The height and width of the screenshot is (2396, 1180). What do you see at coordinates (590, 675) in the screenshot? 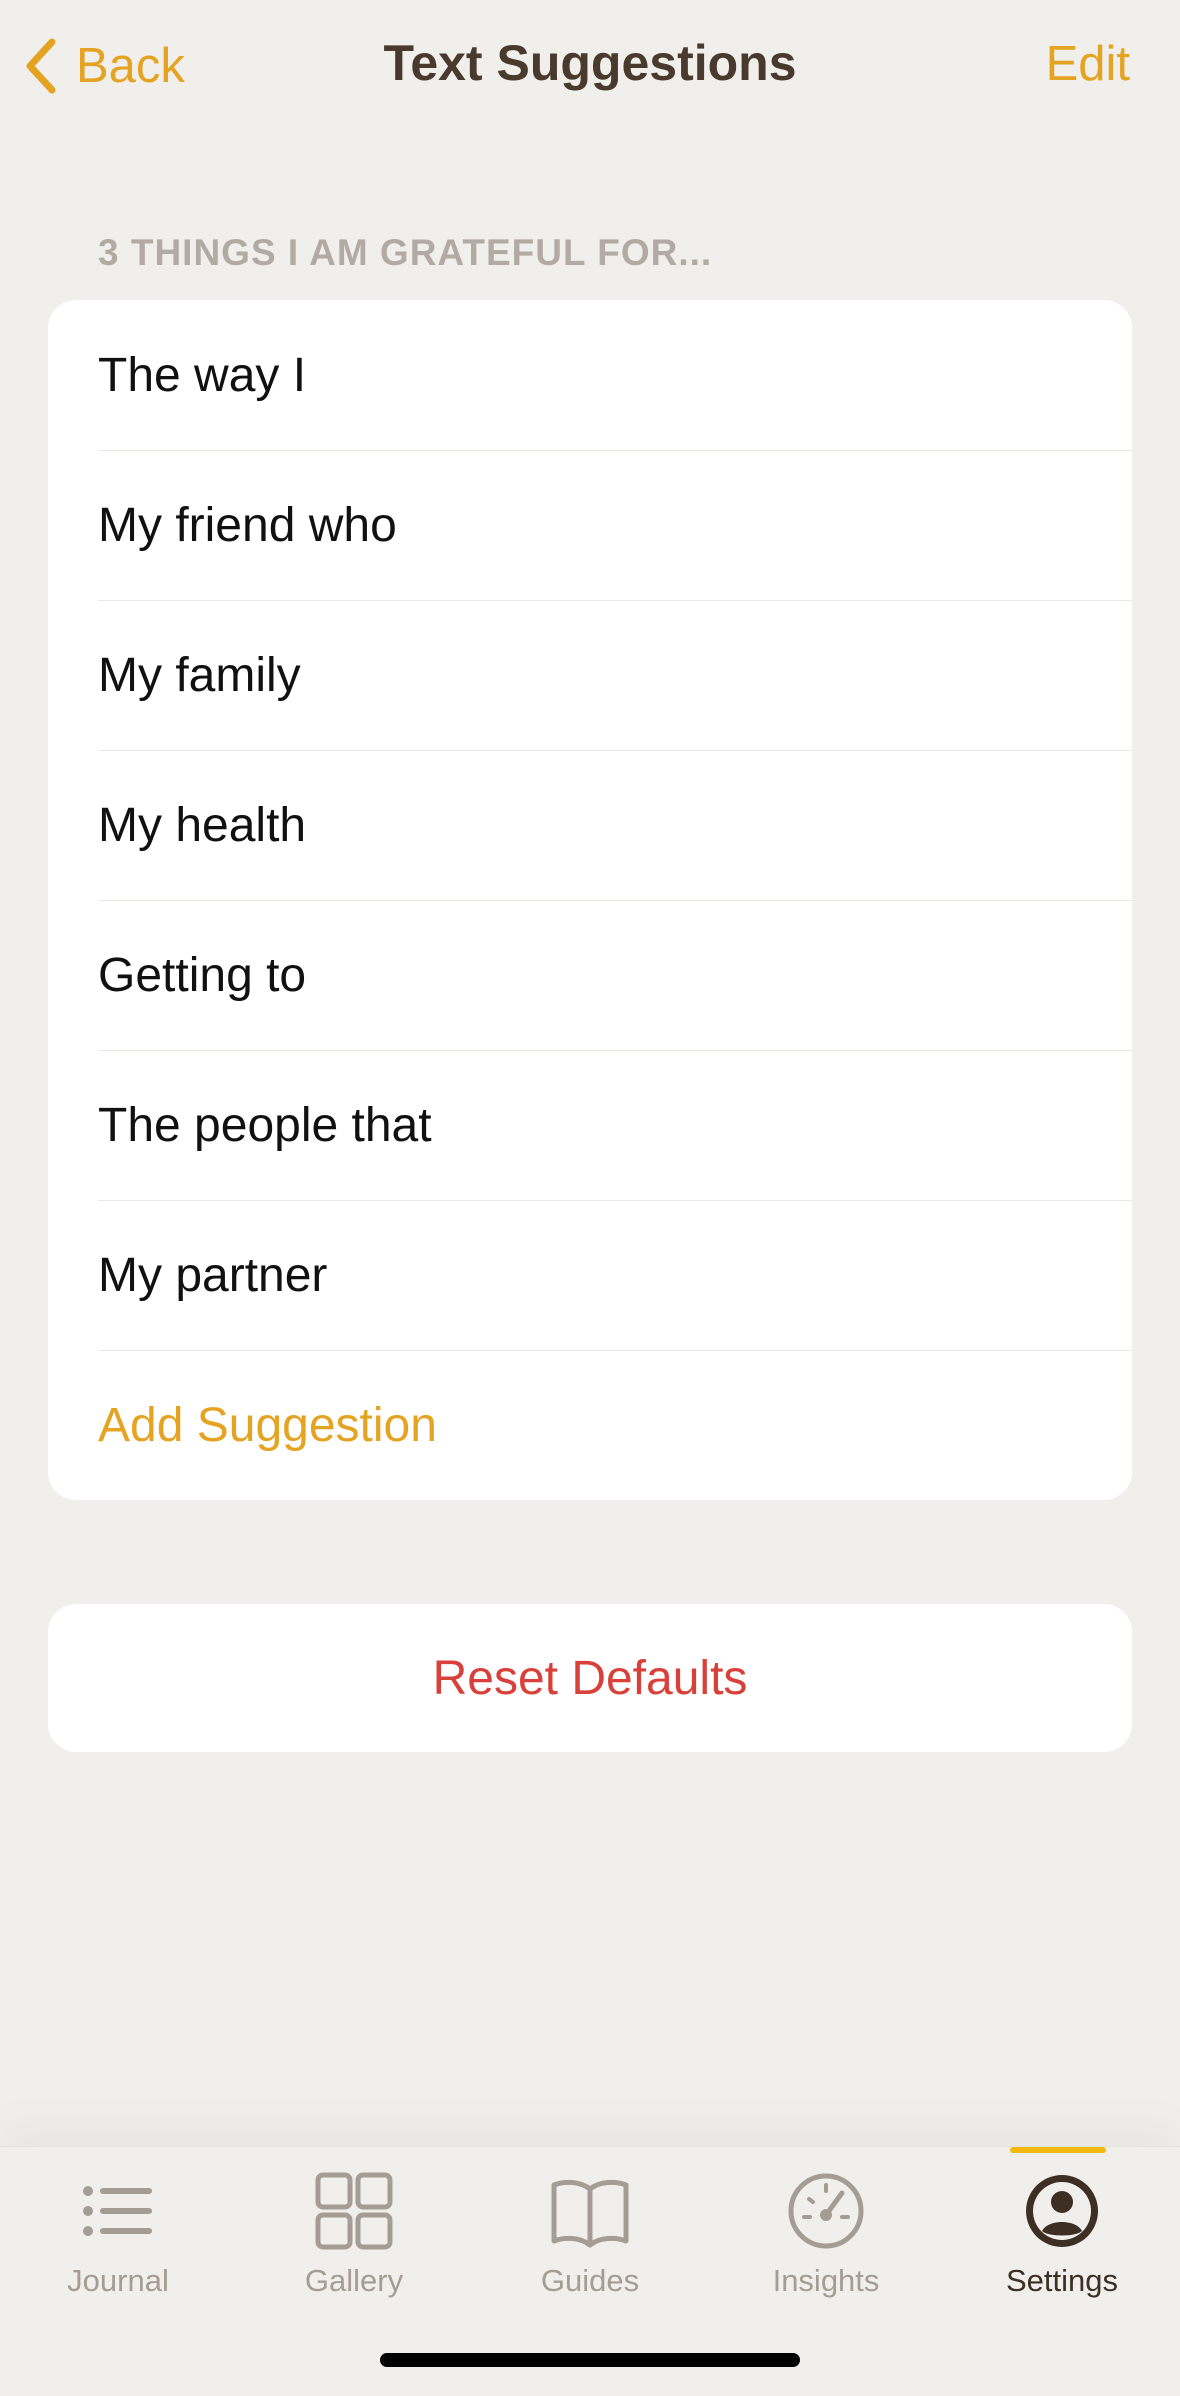
I see `suggestion-item: My family` at bounding box center [590, 675].